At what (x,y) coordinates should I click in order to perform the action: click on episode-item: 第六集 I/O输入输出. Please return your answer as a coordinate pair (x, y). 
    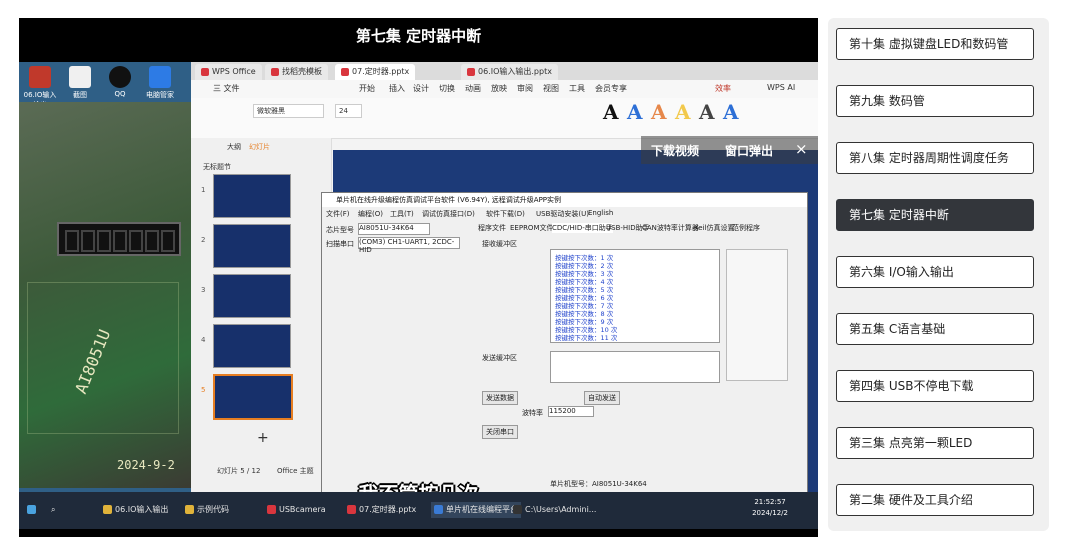
    Looking at the image, I should click on (935, 272).